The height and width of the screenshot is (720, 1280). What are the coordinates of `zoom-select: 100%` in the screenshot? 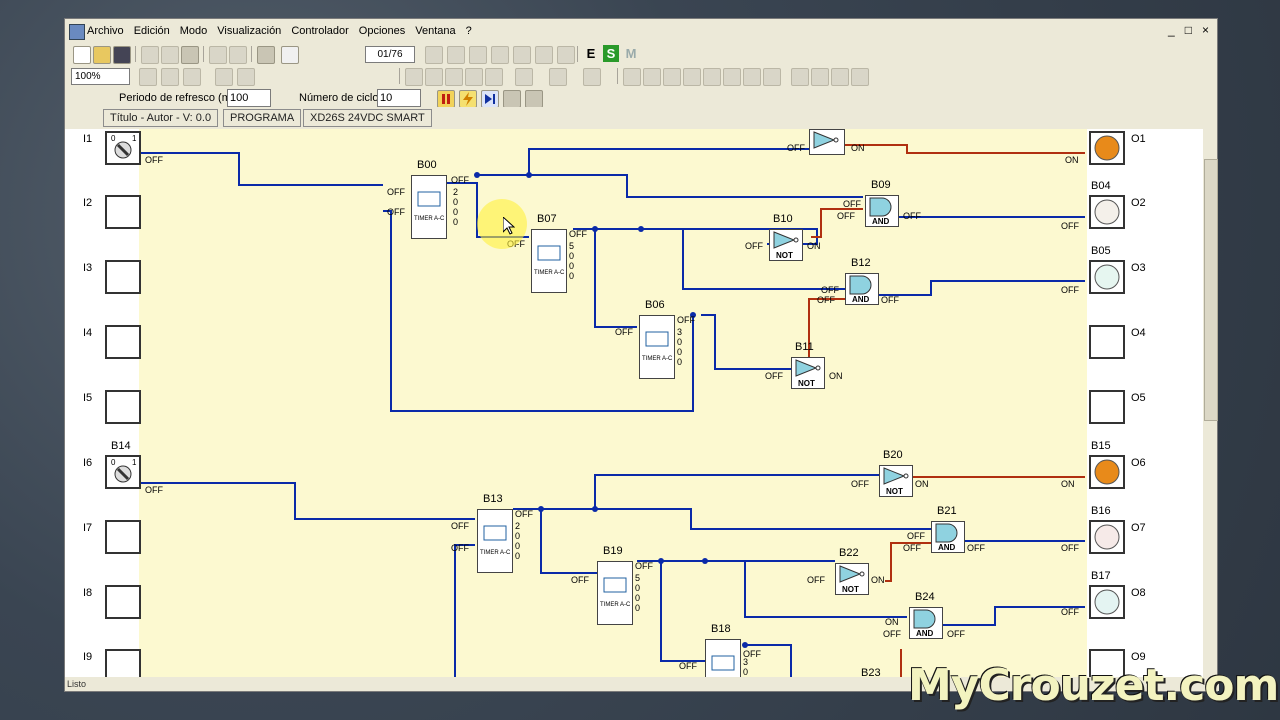 It's located at (100, 76).